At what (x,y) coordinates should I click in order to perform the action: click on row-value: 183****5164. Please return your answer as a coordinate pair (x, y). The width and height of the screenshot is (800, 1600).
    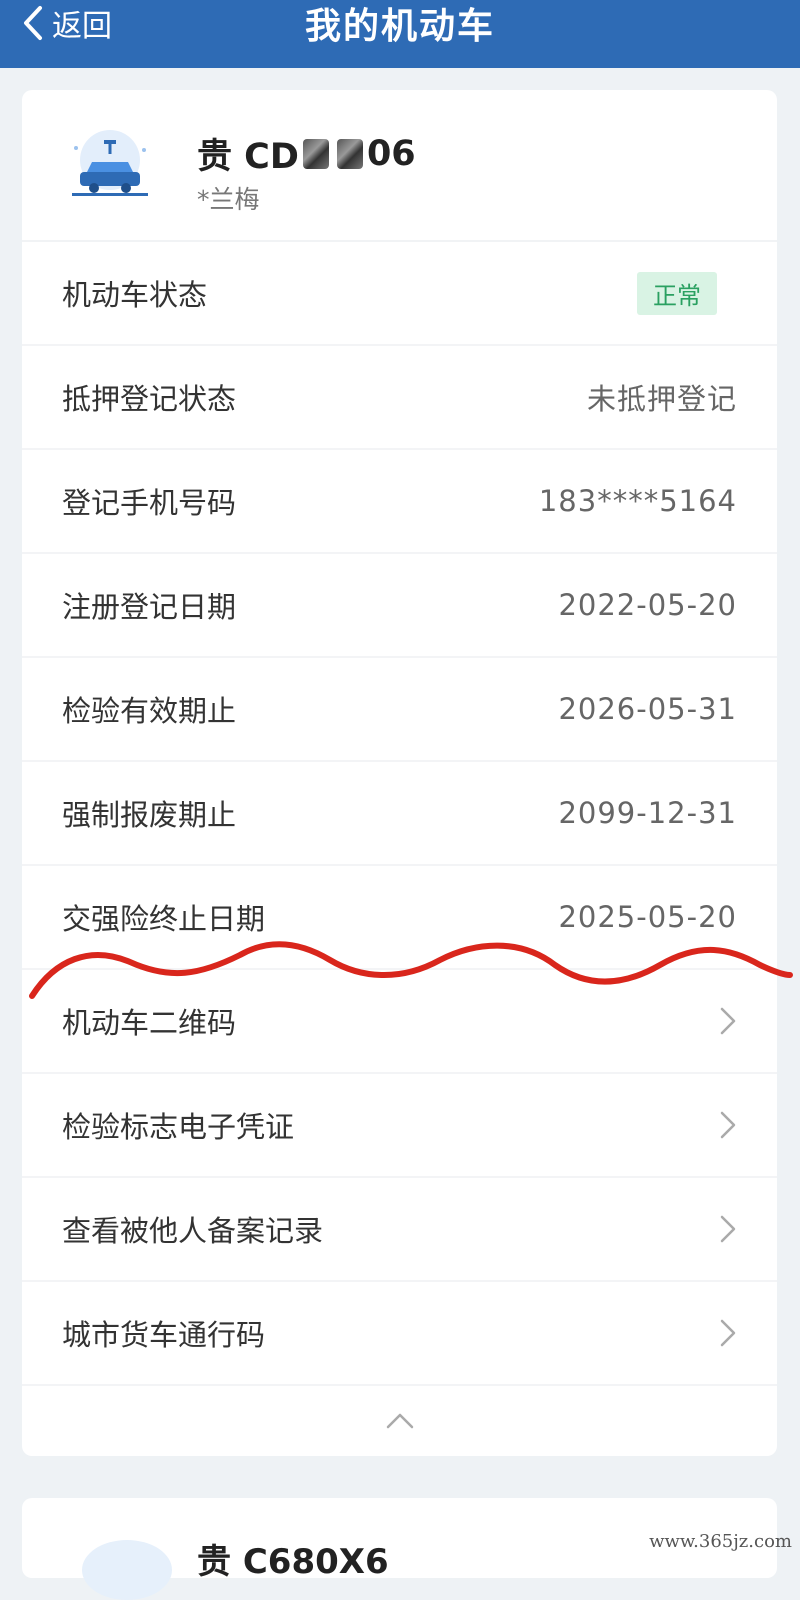
    Looking at the image, I should click on (638, 501).